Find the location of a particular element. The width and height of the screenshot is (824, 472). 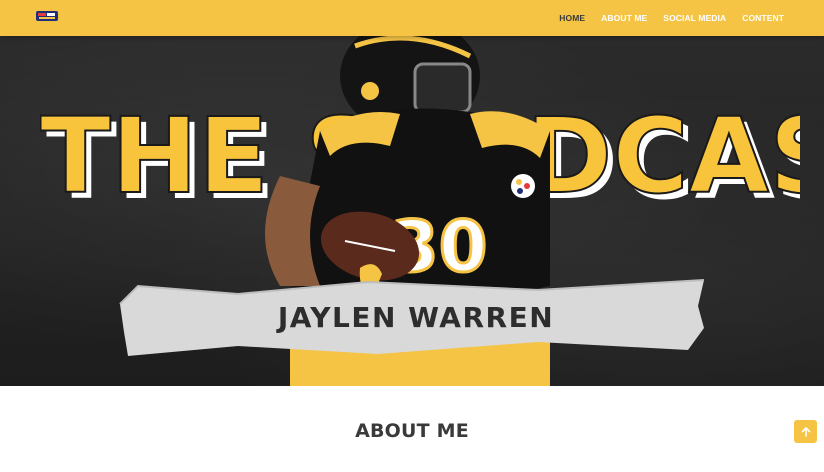

scroll-to-top-button is located at coordinates (805, 431).